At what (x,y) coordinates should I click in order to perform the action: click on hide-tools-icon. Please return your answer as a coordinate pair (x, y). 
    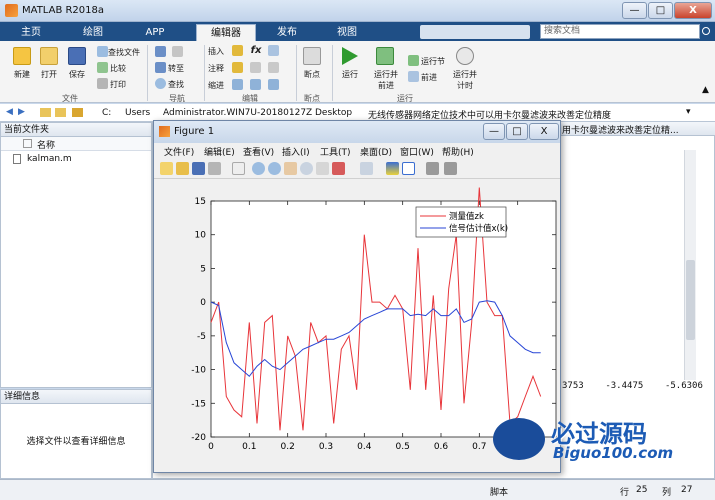
    Looking at the image, I should click on (432, 168).